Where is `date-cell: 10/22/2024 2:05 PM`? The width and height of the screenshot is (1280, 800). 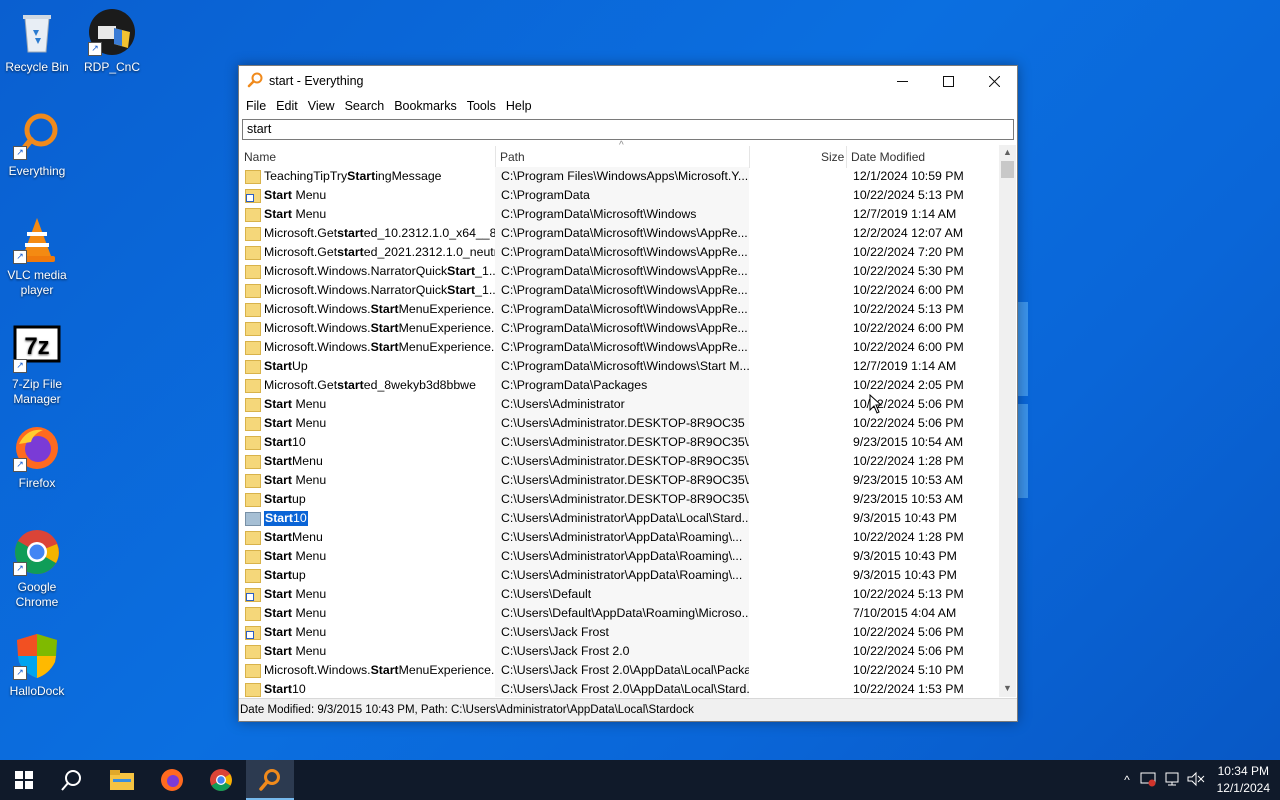
date-cell: 10/22/2024 2:05 PM is located at coordinates (908, 385).